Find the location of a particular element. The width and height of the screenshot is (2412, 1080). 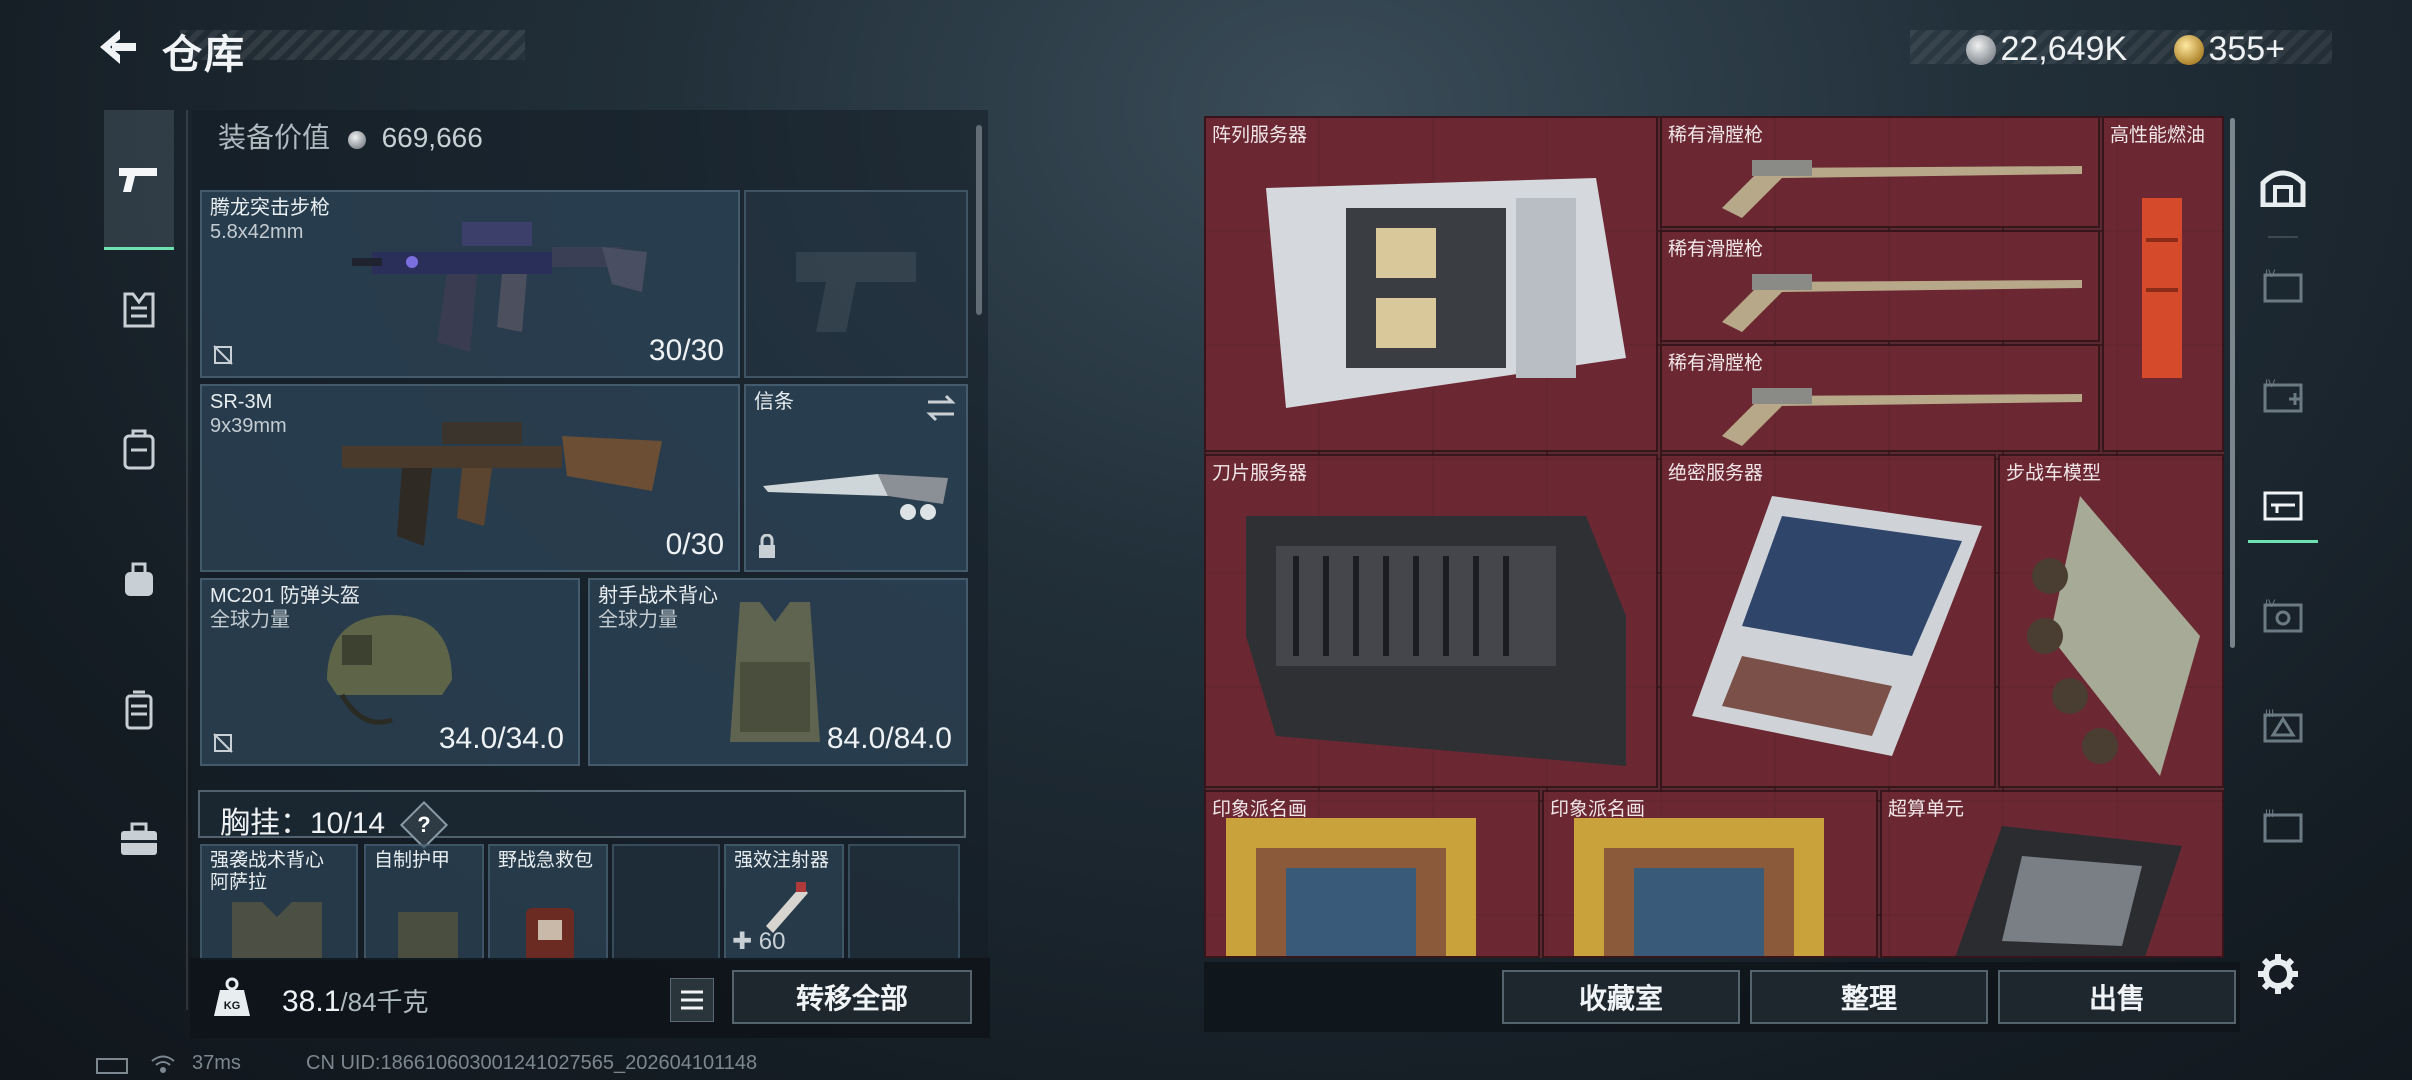

rail-case-tab is located at coordinates (139, 840).